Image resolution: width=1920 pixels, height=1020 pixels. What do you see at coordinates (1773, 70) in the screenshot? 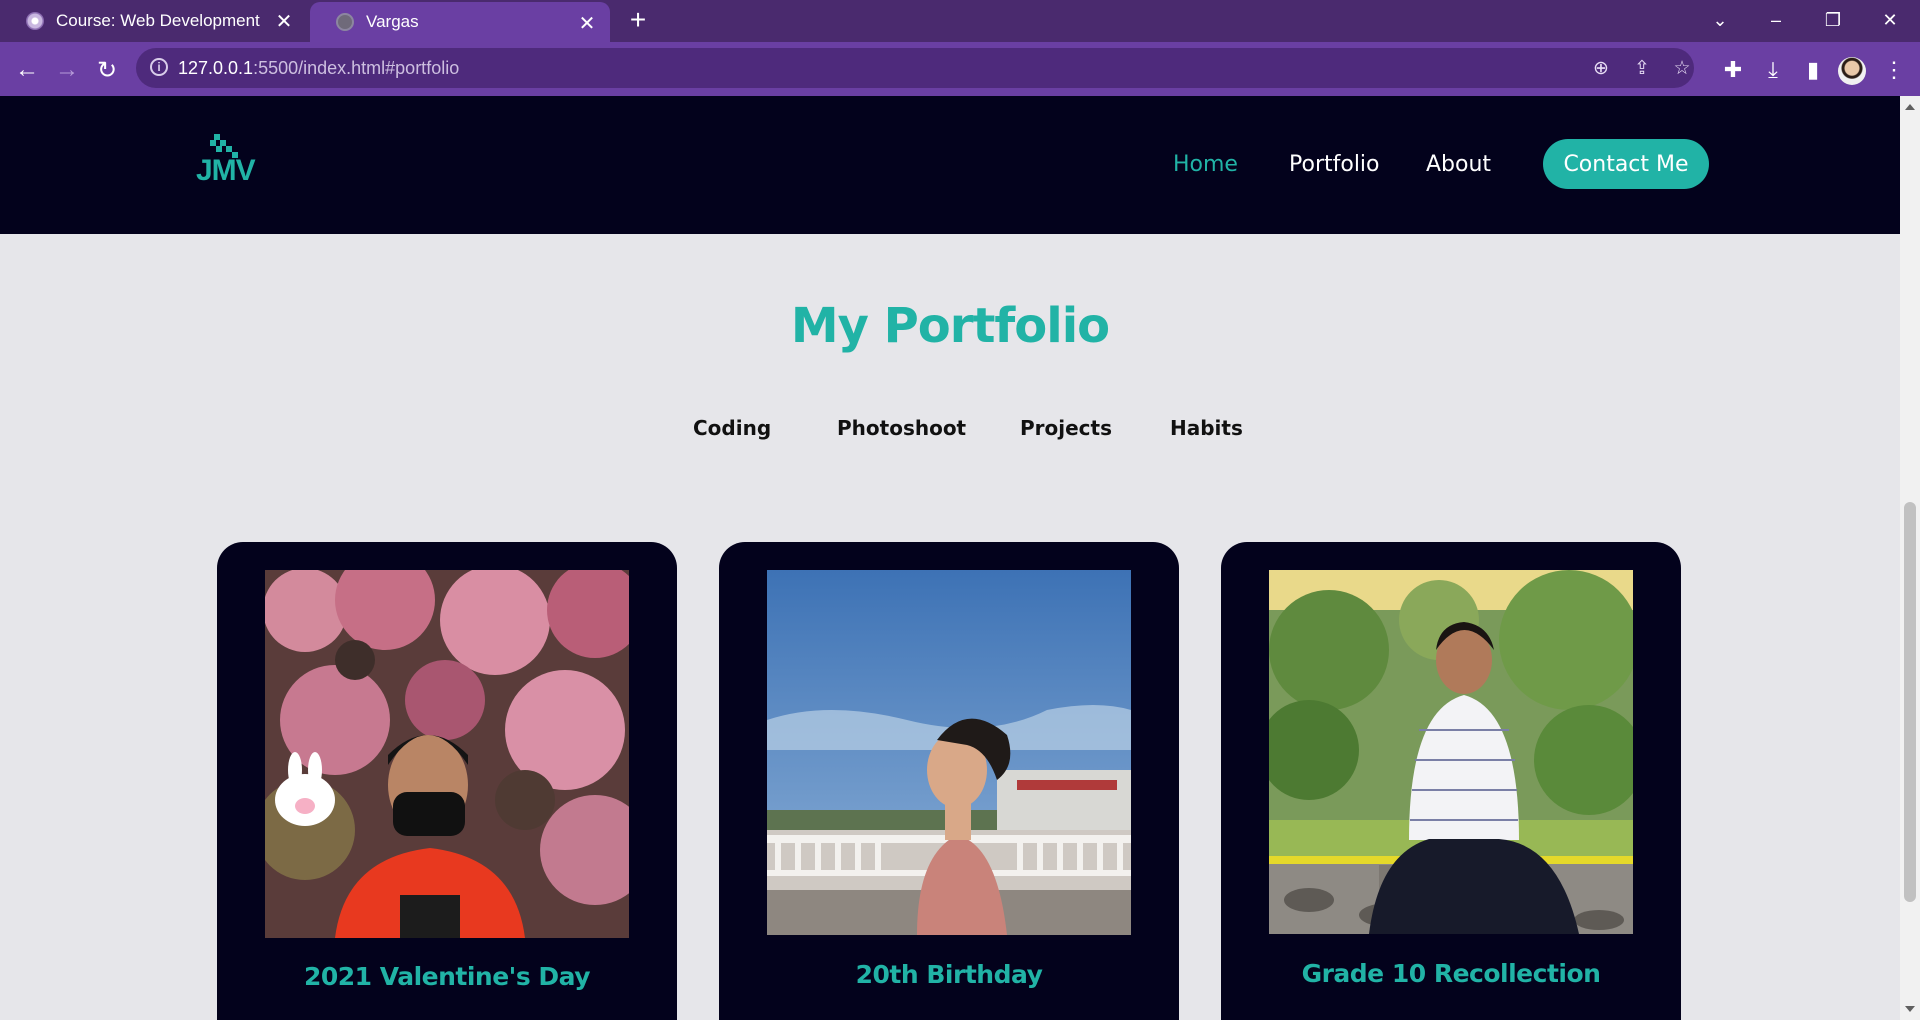
I see `download-icon: ⤓` at bounding box center [1773, 70].